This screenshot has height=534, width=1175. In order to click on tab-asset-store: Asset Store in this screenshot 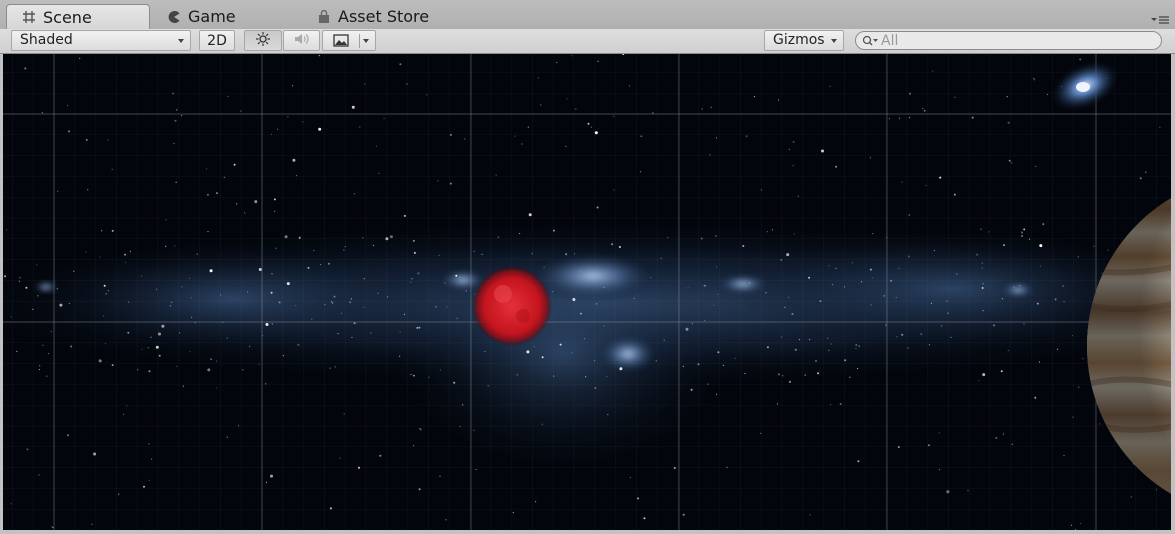, I will do `click(387, 16)`.